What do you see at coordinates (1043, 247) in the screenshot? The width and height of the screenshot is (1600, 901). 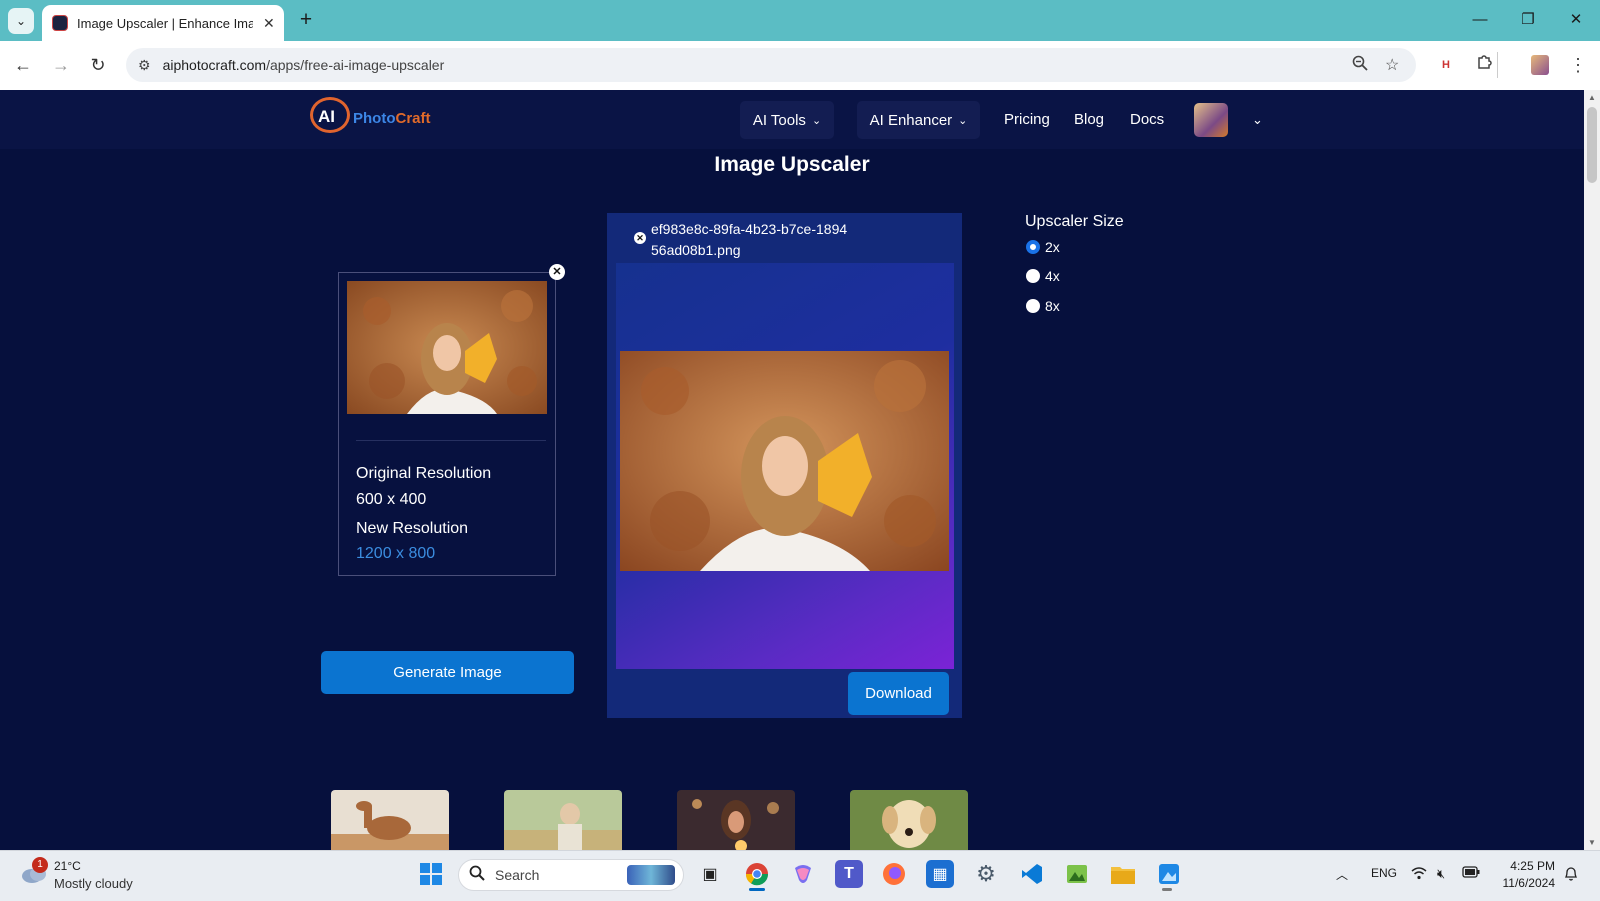 I see `upscale-option-2x: 2x` at bounding box center [1043, 247].